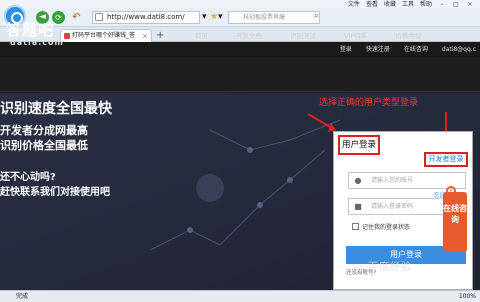  I want to click on page-icon, so click(99, 17).